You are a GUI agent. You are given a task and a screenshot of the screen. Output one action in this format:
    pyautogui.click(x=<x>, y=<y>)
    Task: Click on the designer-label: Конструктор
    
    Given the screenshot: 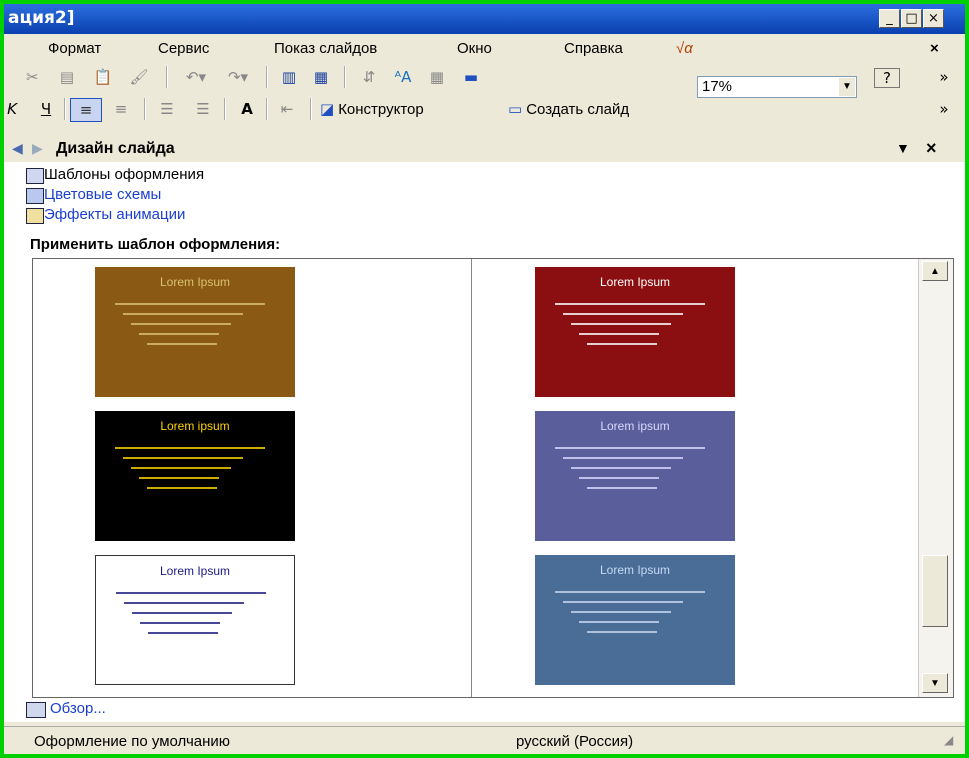 What is the action you would take?
    pyautogui.click(x=381, y=109)
    